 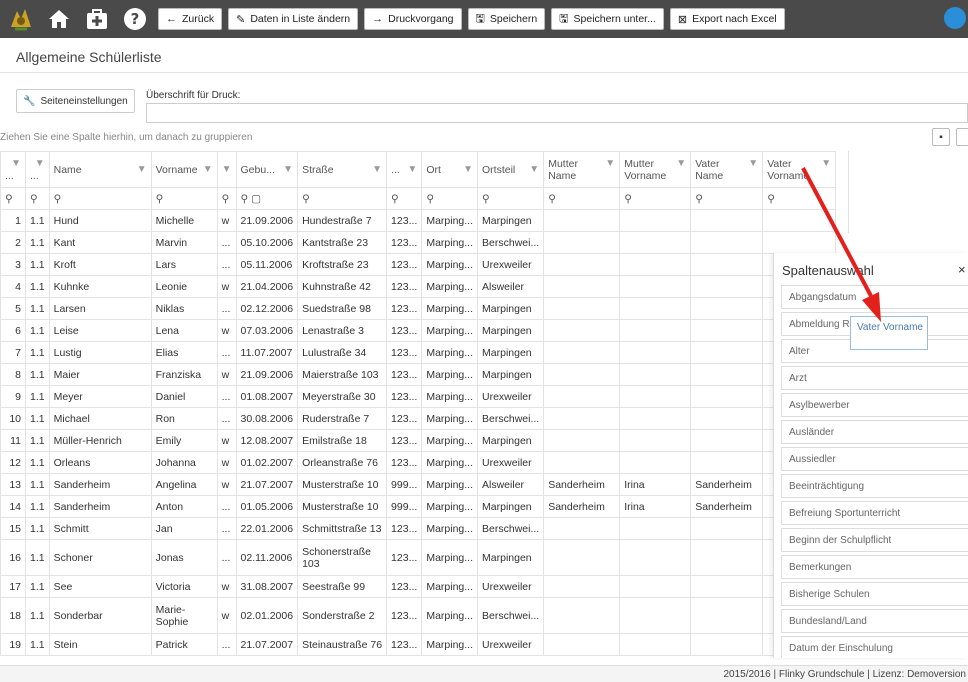 What do you see at coordinates (100, 440) in the screenshot?
I see `table-cell: Müller-Henrich` at bounding box center [100, 440].